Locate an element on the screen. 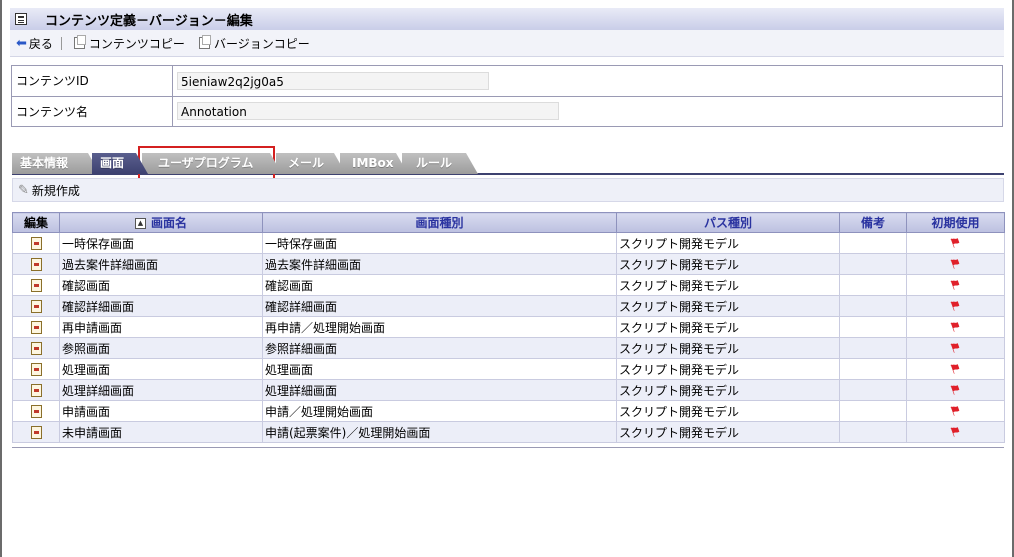 Image resolution: width=1014 pixels, height=557 pixels. table-bottom-border is located at coordinates (508, 447).